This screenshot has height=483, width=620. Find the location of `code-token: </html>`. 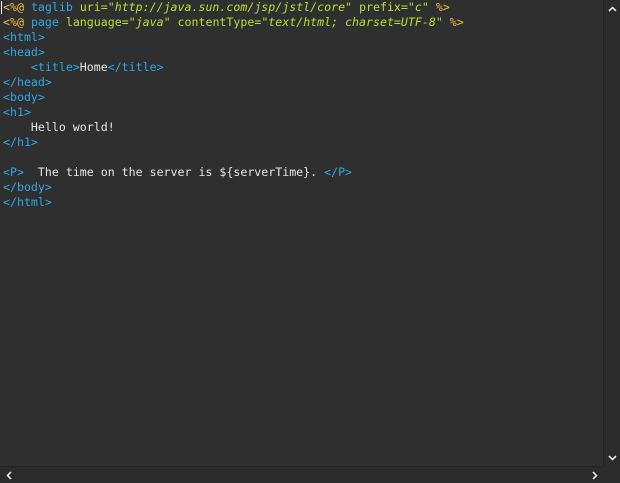

code-token: </html> is located at coordinates (27, 202).